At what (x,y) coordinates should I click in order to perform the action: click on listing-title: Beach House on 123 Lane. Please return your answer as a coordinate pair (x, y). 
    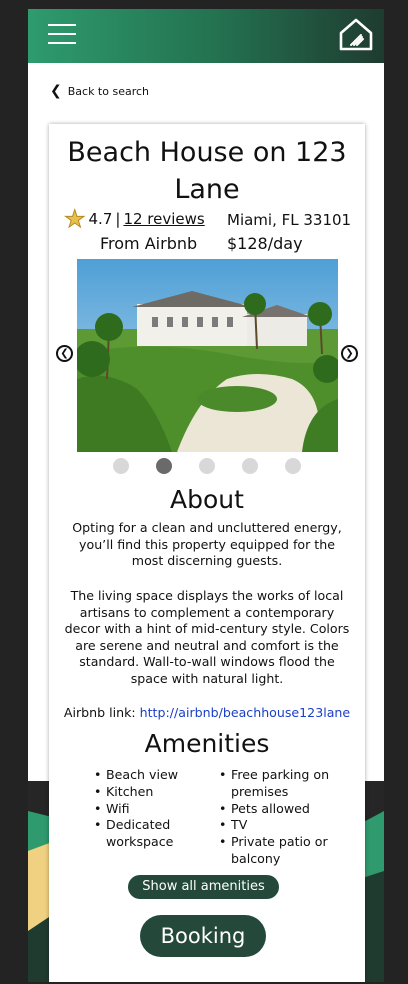
    Looking at the image, I should click on (207, 171).